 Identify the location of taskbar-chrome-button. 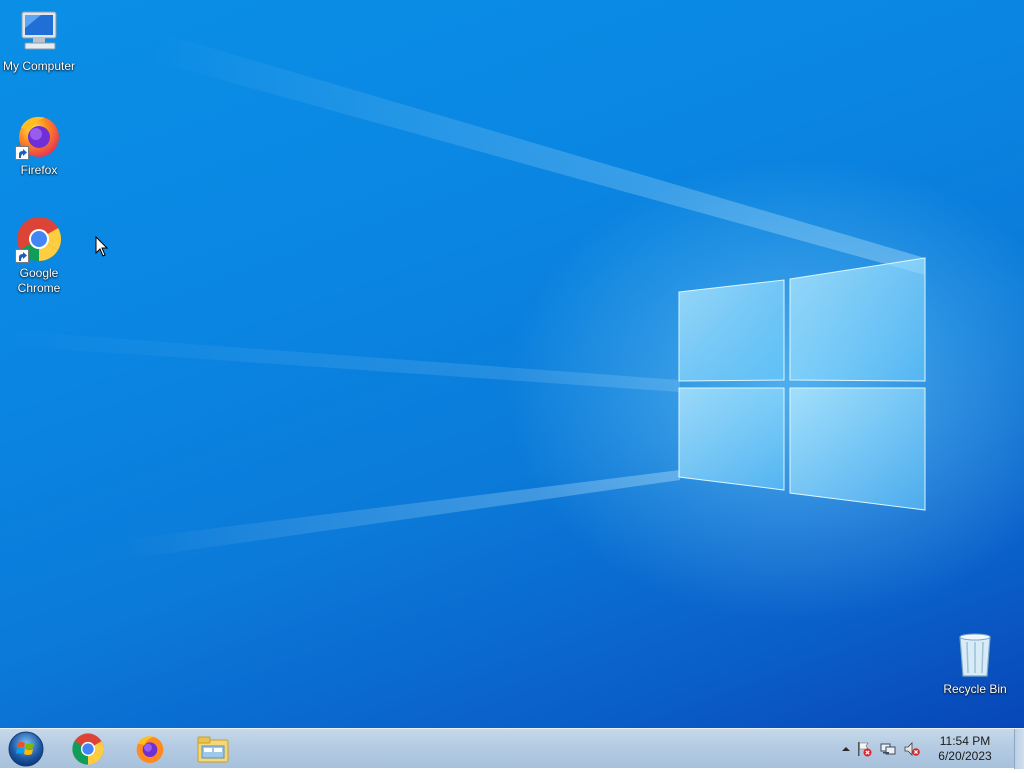
(88, 749).